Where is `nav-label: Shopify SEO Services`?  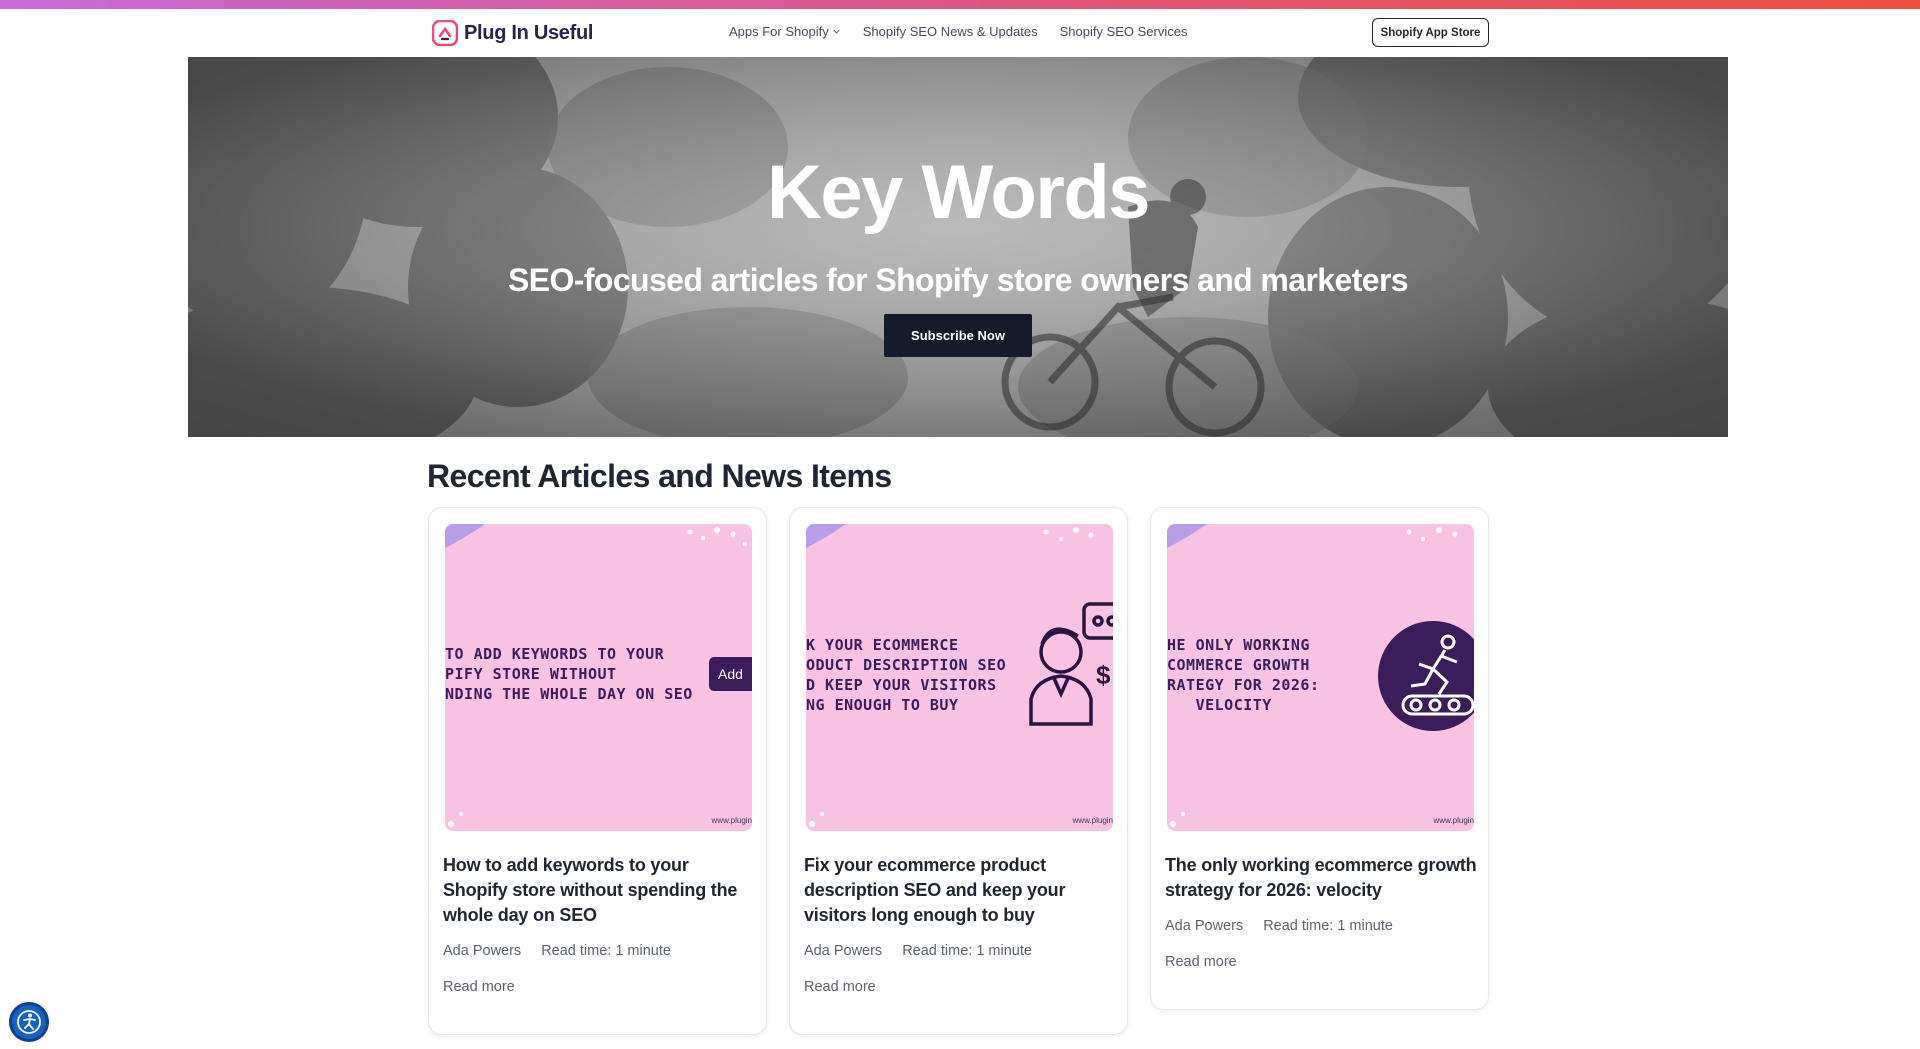
nav-label: Shopify SEO Services is located at coordinates (1123, 31).